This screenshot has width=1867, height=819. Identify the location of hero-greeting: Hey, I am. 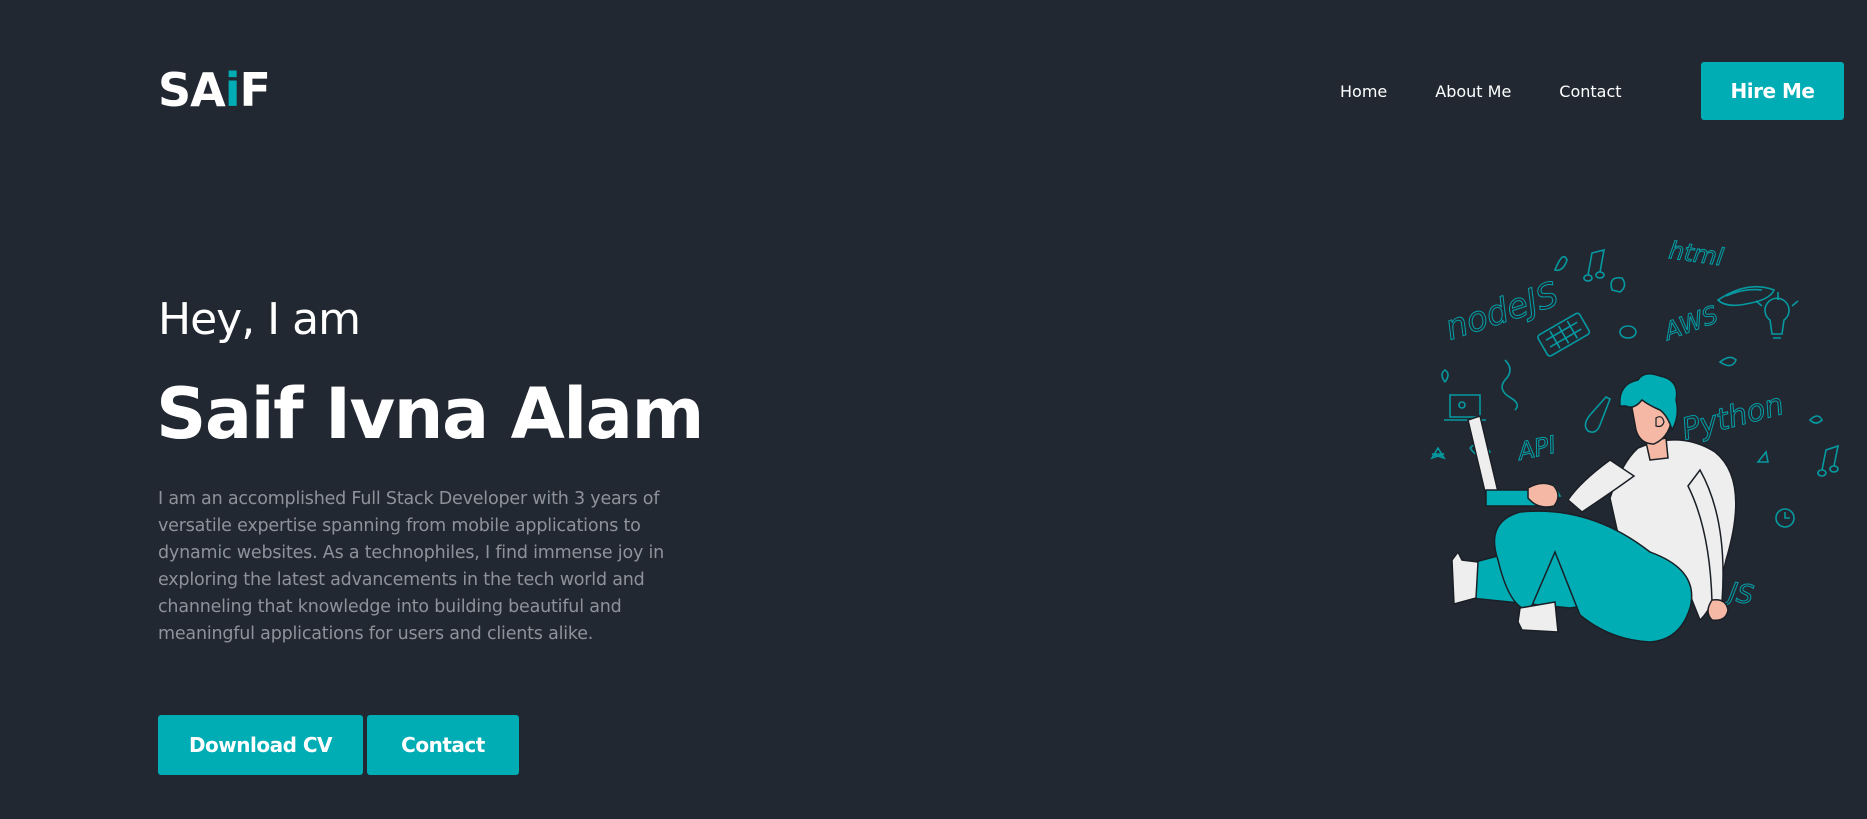
(259, 319).